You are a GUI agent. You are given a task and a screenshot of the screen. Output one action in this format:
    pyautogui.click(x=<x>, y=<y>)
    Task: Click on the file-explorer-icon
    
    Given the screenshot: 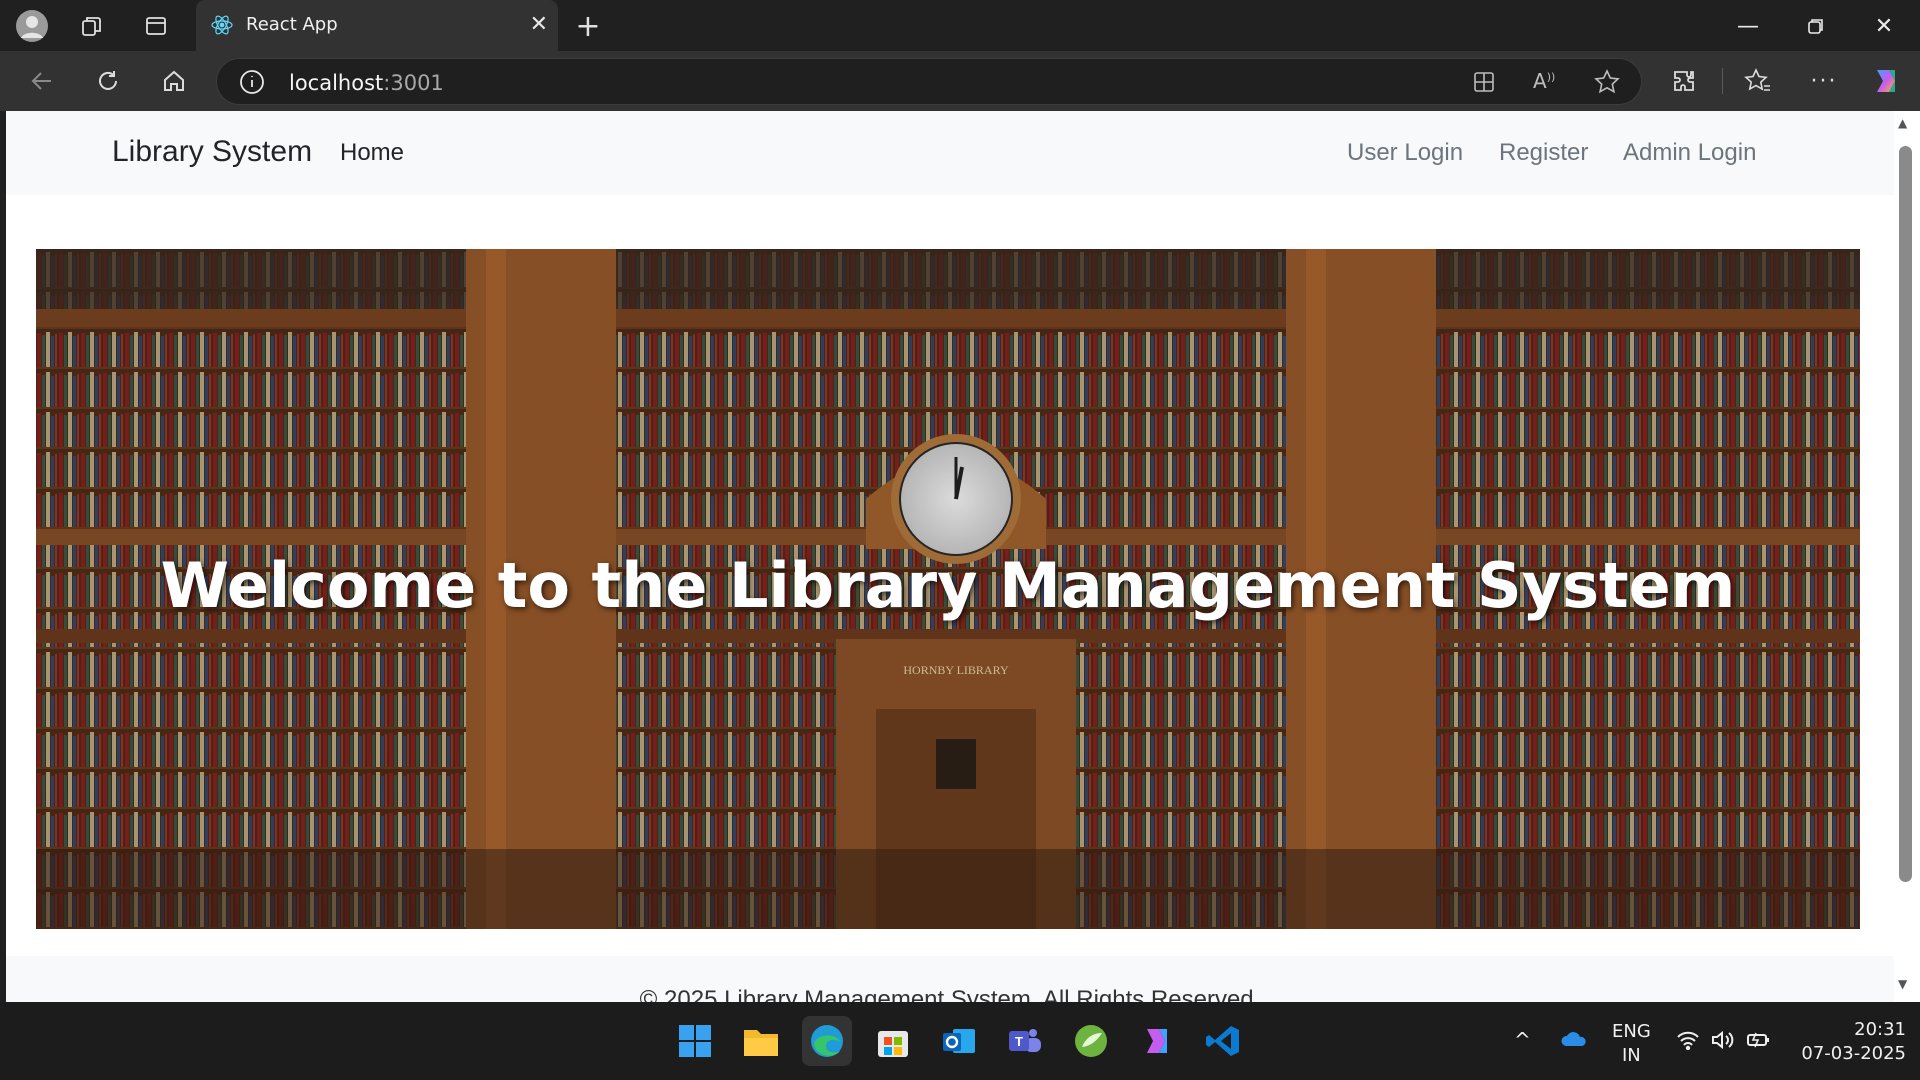 What is the action you would take?
    pyautogui.click(x=761, y=1041)
    